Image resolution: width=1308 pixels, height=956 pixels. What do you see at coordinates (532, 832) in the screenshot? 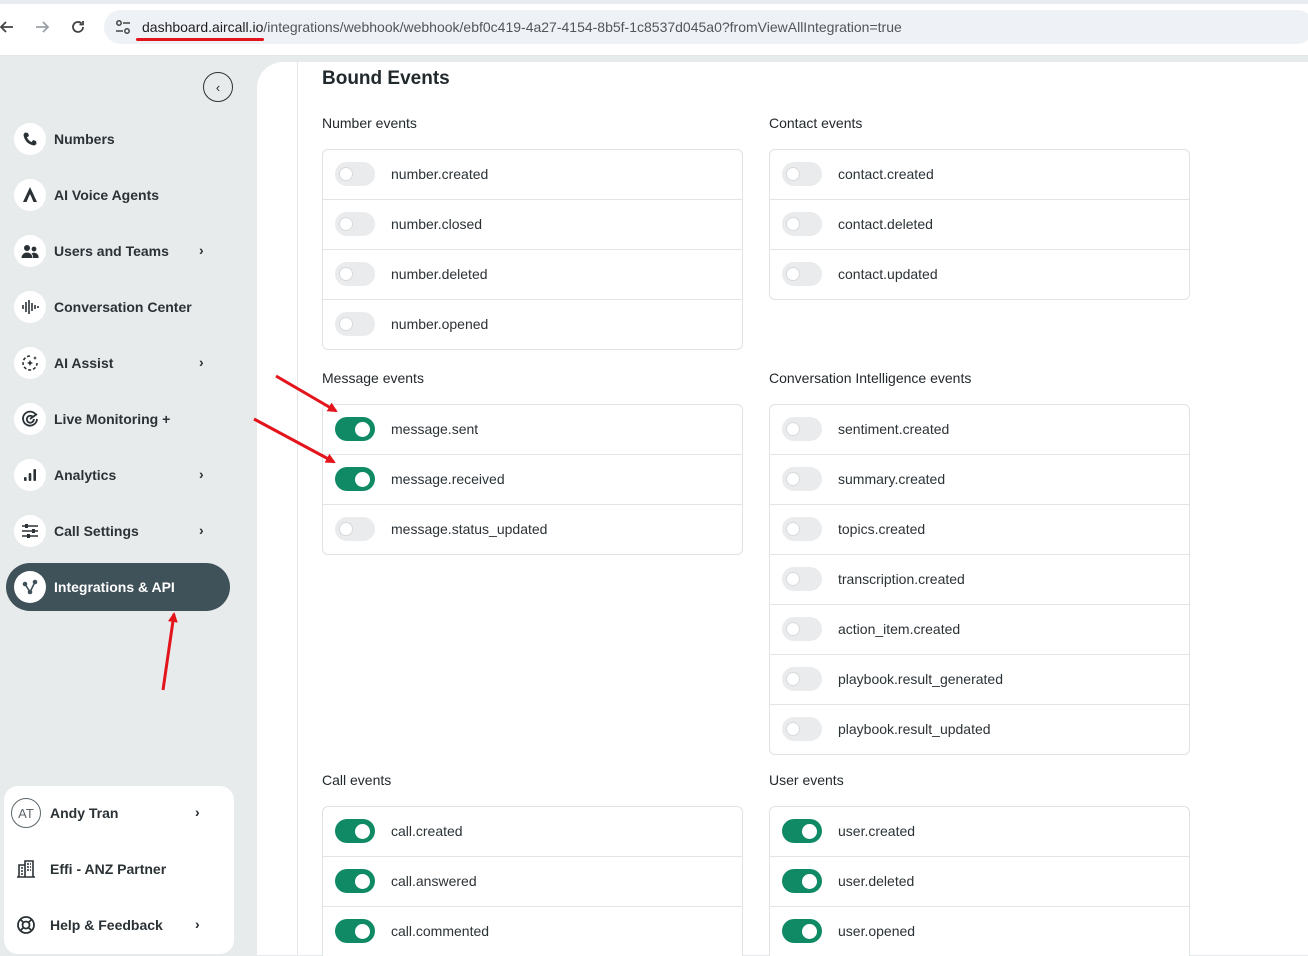
I see `event-row: call.created` at bounding box center [532, 832].